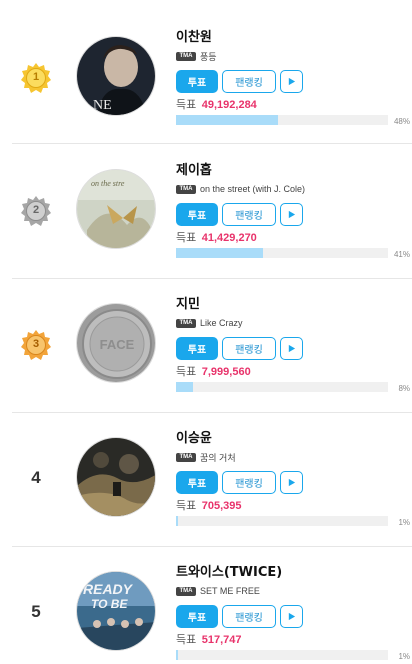 This screenshot has height=664, width=412. Describe the element at coordinates (294, 640) in the screenshot. I see `votes-row: 득표 517,747` at that location.